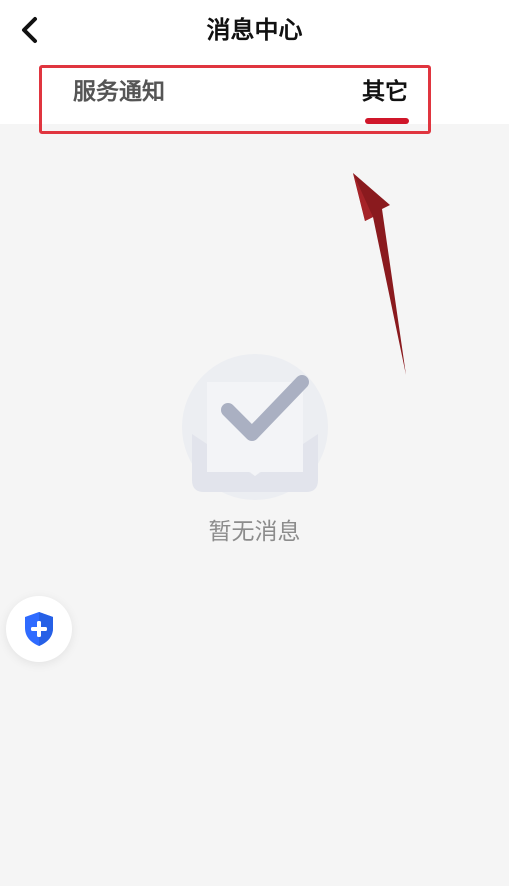 This screenshot has height=886, width=509. Describe the element at coordinates (119, 92) in the screenshot. I see `tab-service-notifications: 服务通知` at that location.